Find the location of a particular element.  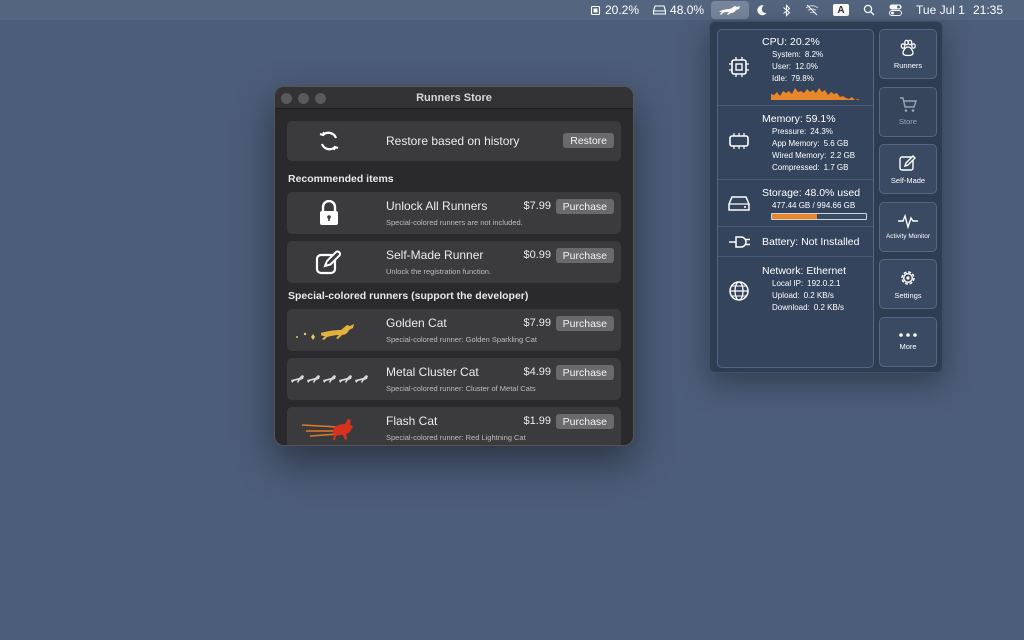

menubar-focus is located at coordinates (762, 10).